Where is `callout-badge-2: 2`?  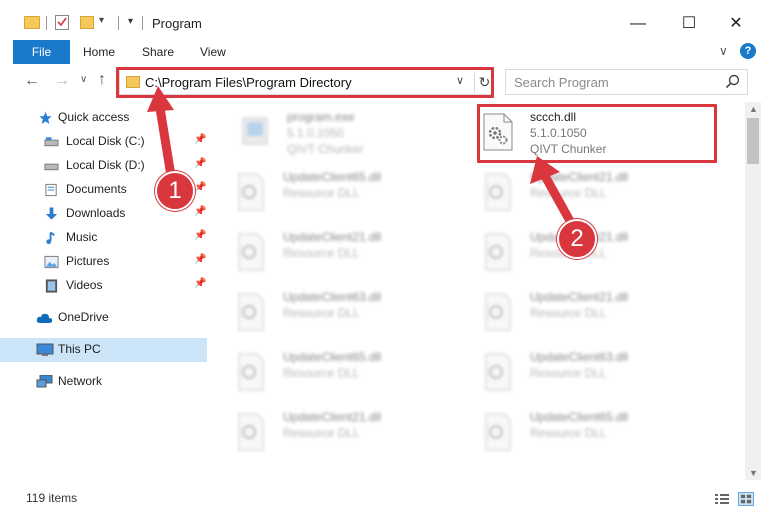
callout-badge-2: 2 is located at coordinates (577, 239).